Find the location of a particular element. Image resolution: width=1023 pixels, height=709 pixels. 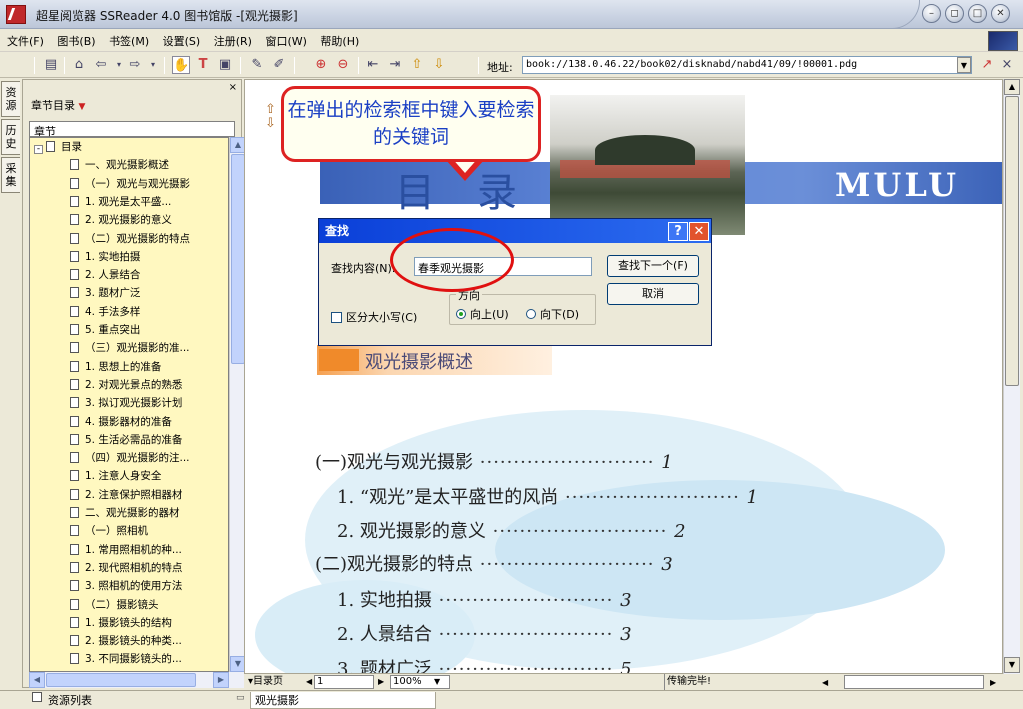

tree-expander-icon: - is located at coordinates (38, 149).